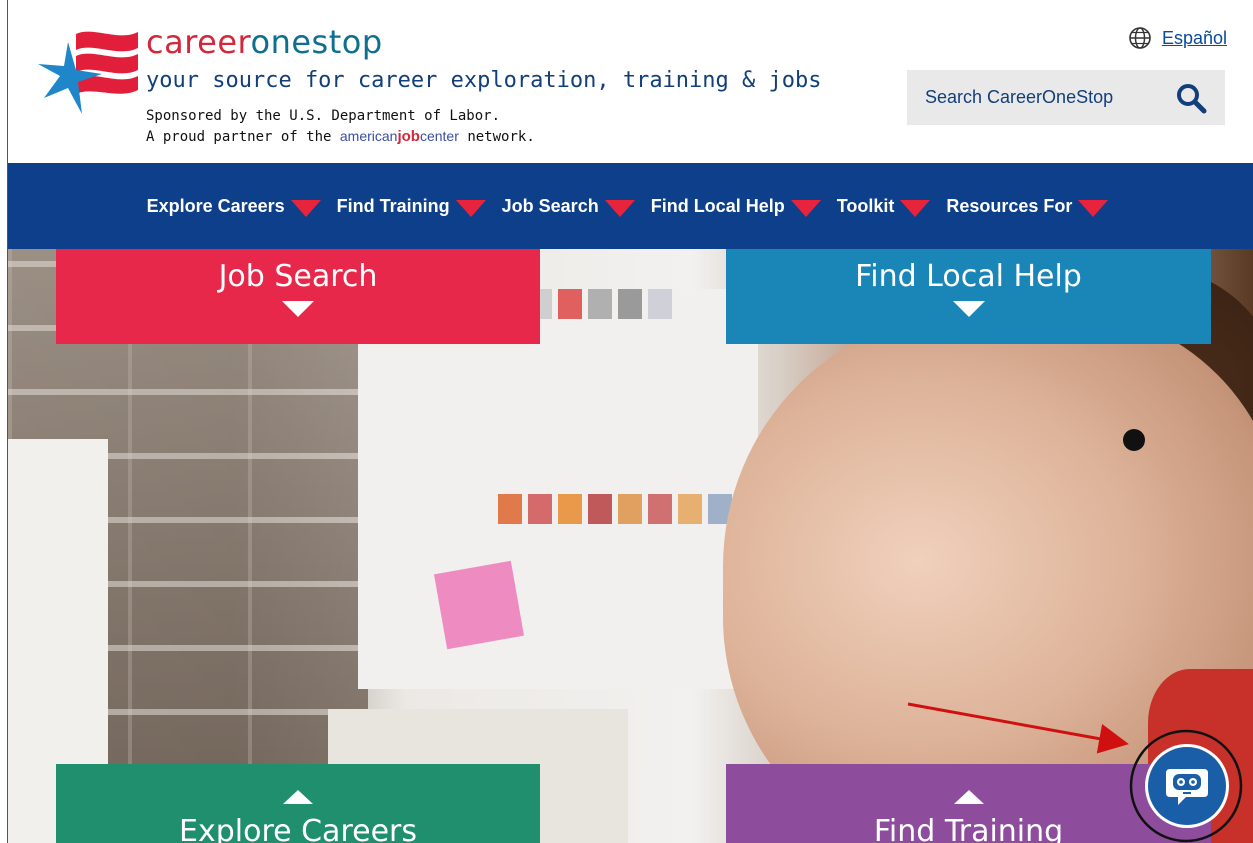 The image size is (1253, 843). Describe the element at coordinates (496, 137) in the screenshot. I see `partner-suffix: network.` at that location.